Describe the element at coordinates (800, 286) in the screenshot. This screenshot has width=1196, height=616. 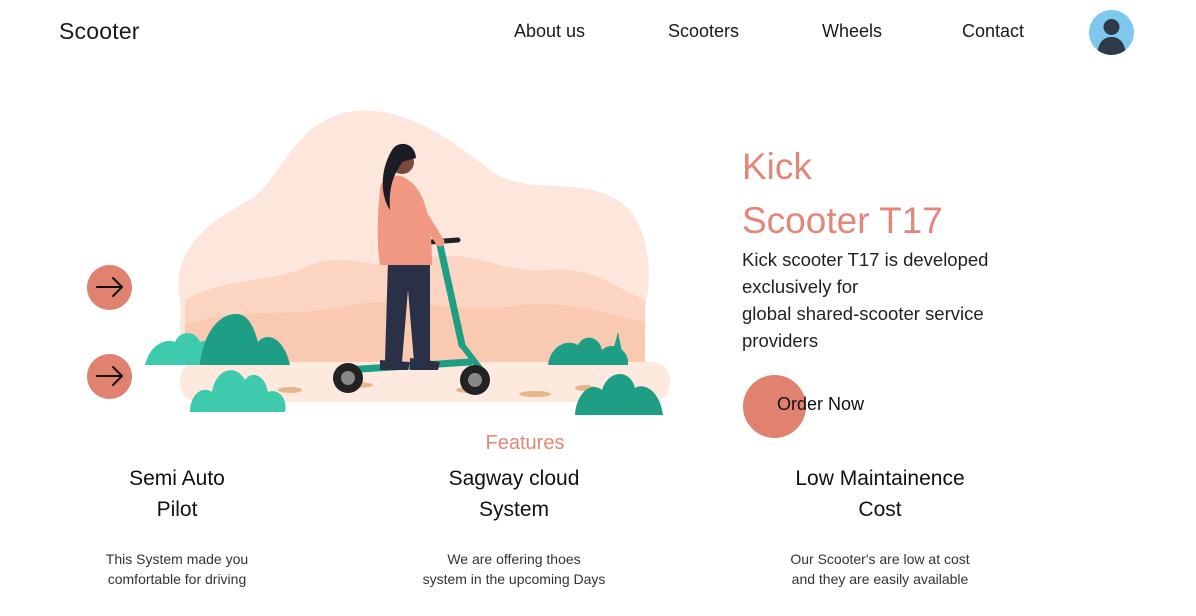
I see `hero-description-line: exclusively for` at that location.